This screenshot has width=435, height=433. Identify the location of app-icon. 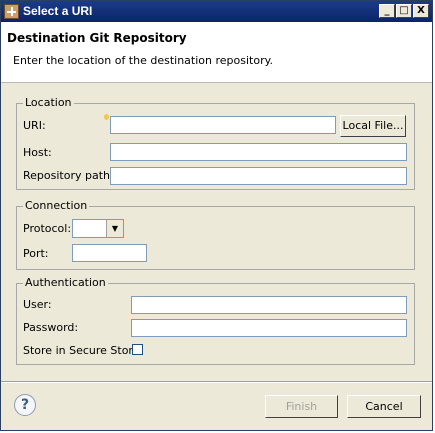
(11, 11).